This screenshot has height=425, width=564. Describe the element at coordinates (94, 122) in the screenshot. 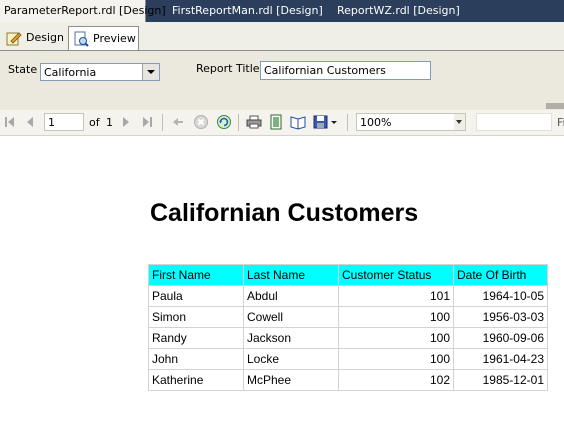

I see `page-of-label: of` at that location.